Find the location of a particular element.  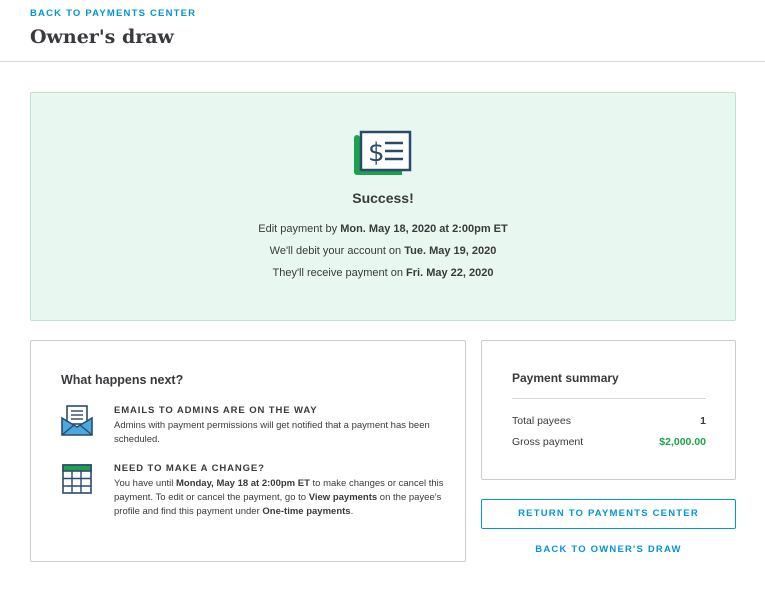

gross-payment-row: Gross payment $2,000.00 is located at coordinates (609, 442).